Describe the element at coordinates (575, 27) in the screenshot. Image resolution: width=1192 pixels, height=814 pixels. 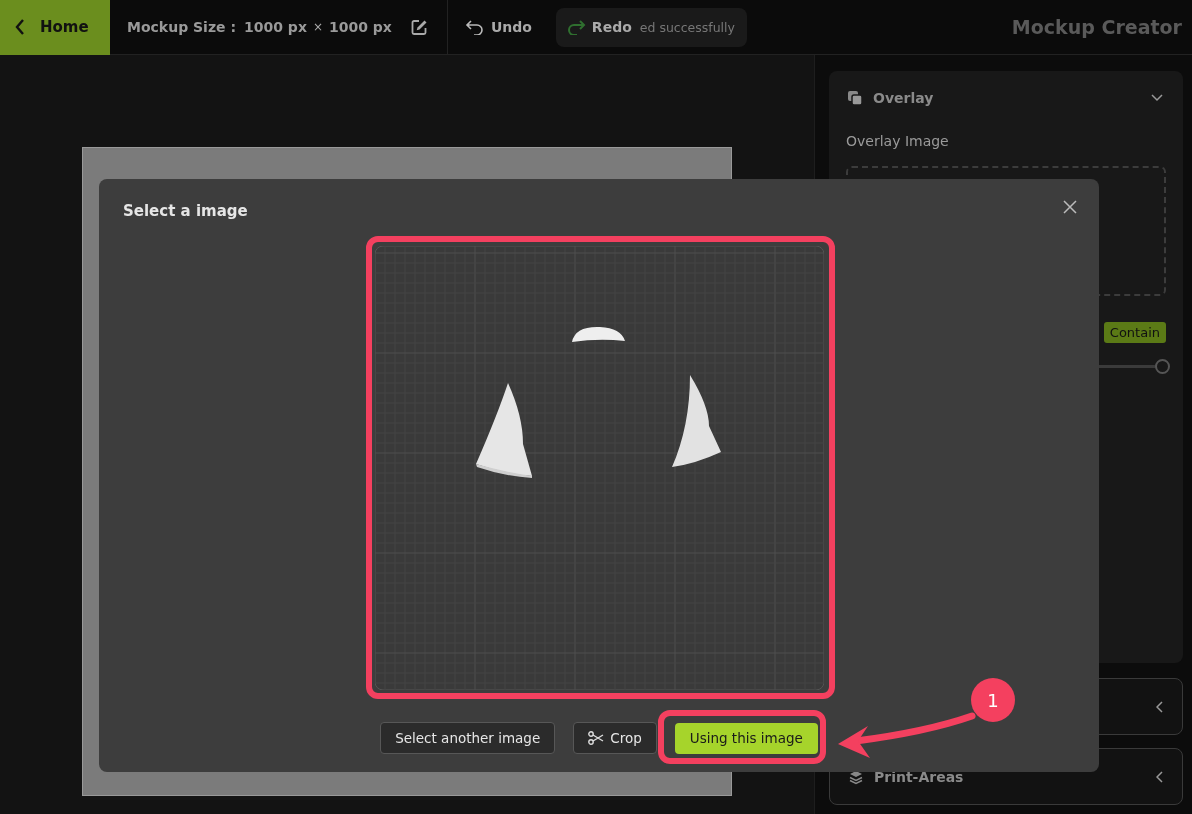
I see `redo-icon` at that location.